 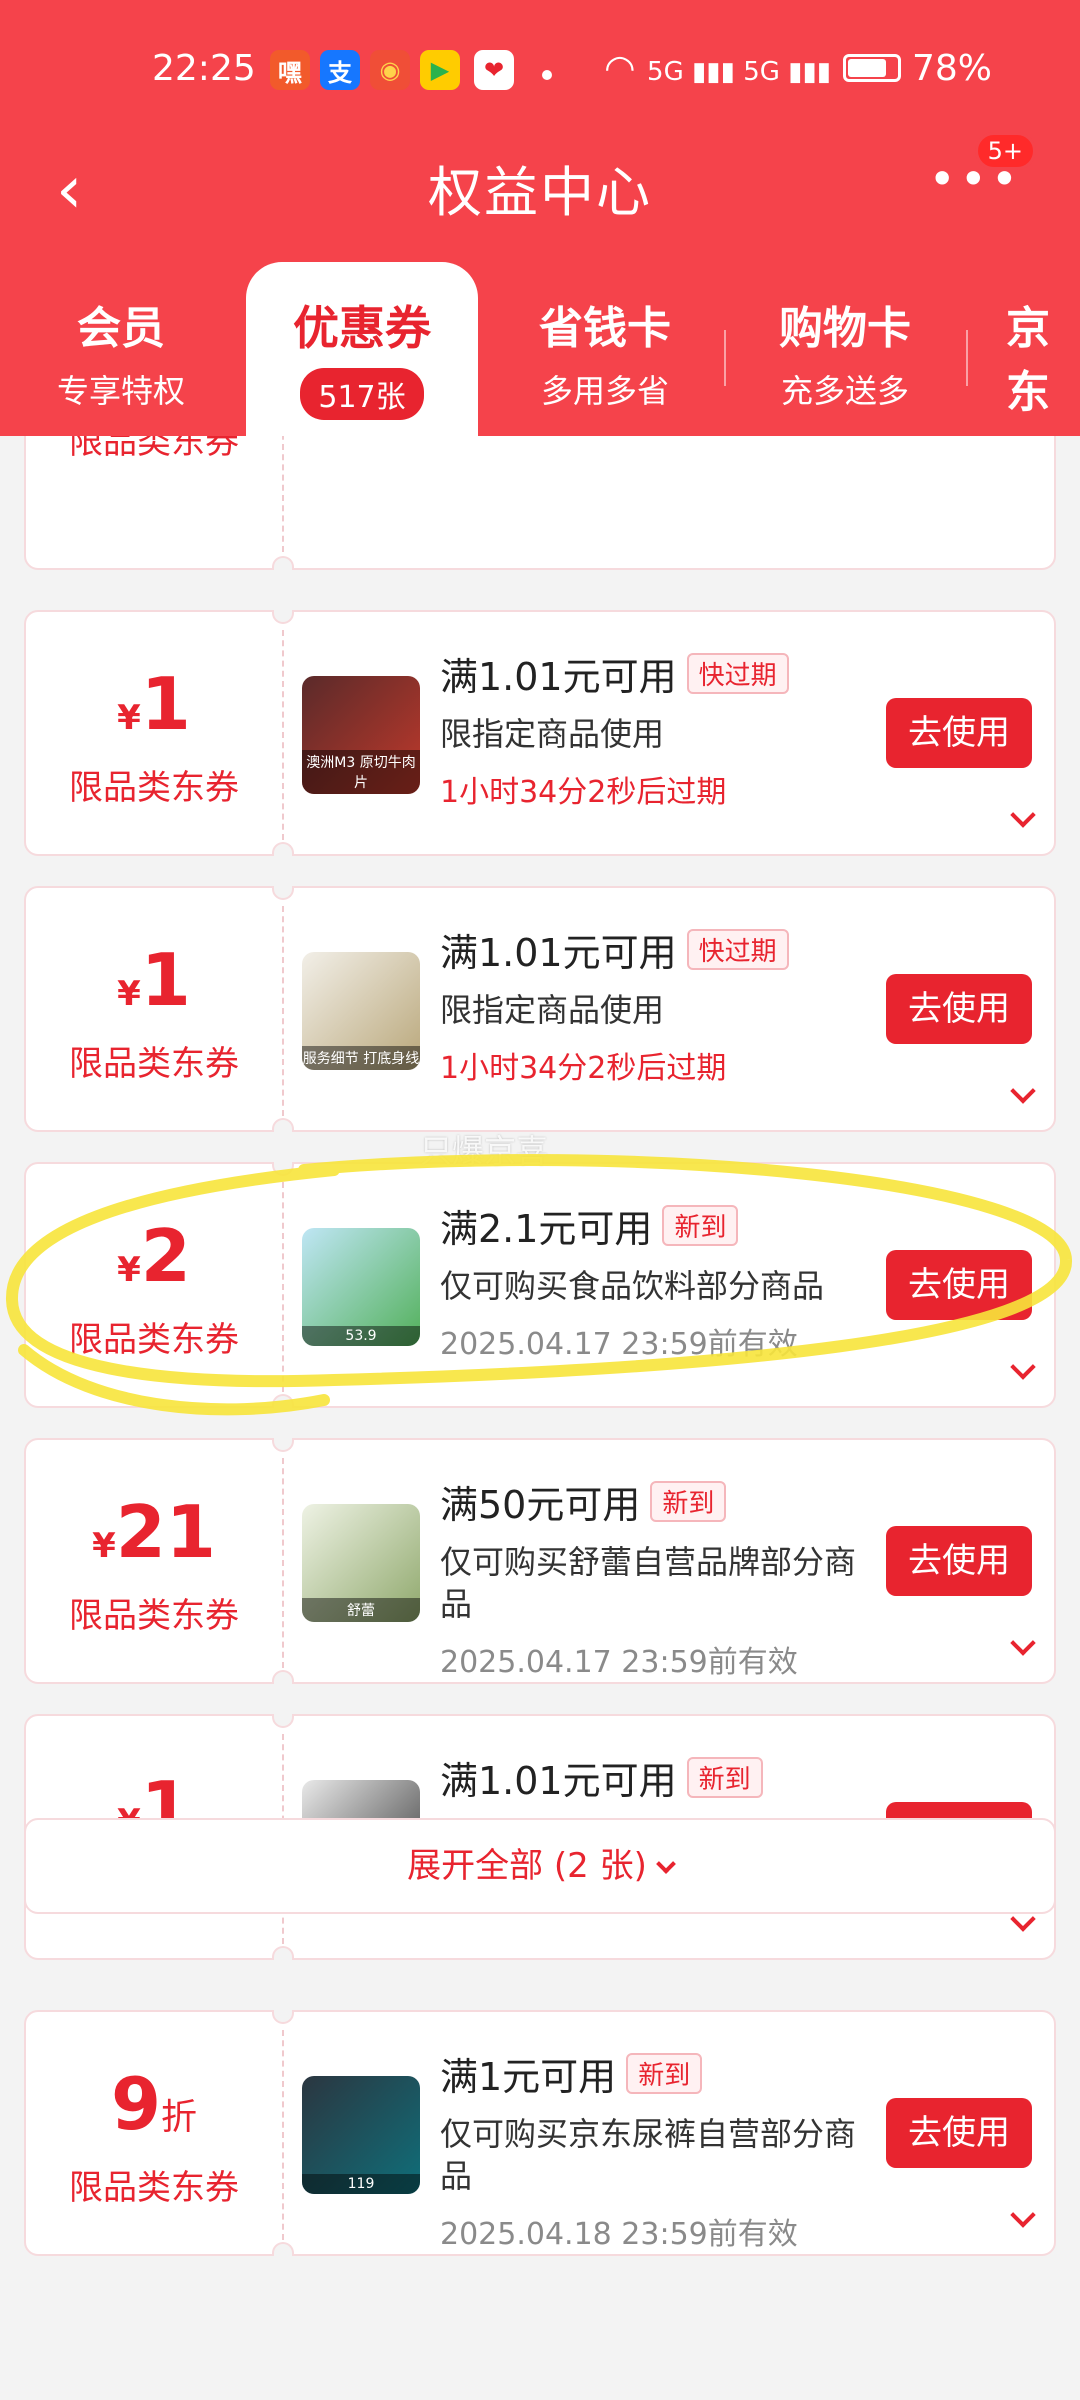 What do you see at coordinates (136, 2104) in the screenshot?
I see `coupon-amount-value: 9` at bounding box center [136, 2104].